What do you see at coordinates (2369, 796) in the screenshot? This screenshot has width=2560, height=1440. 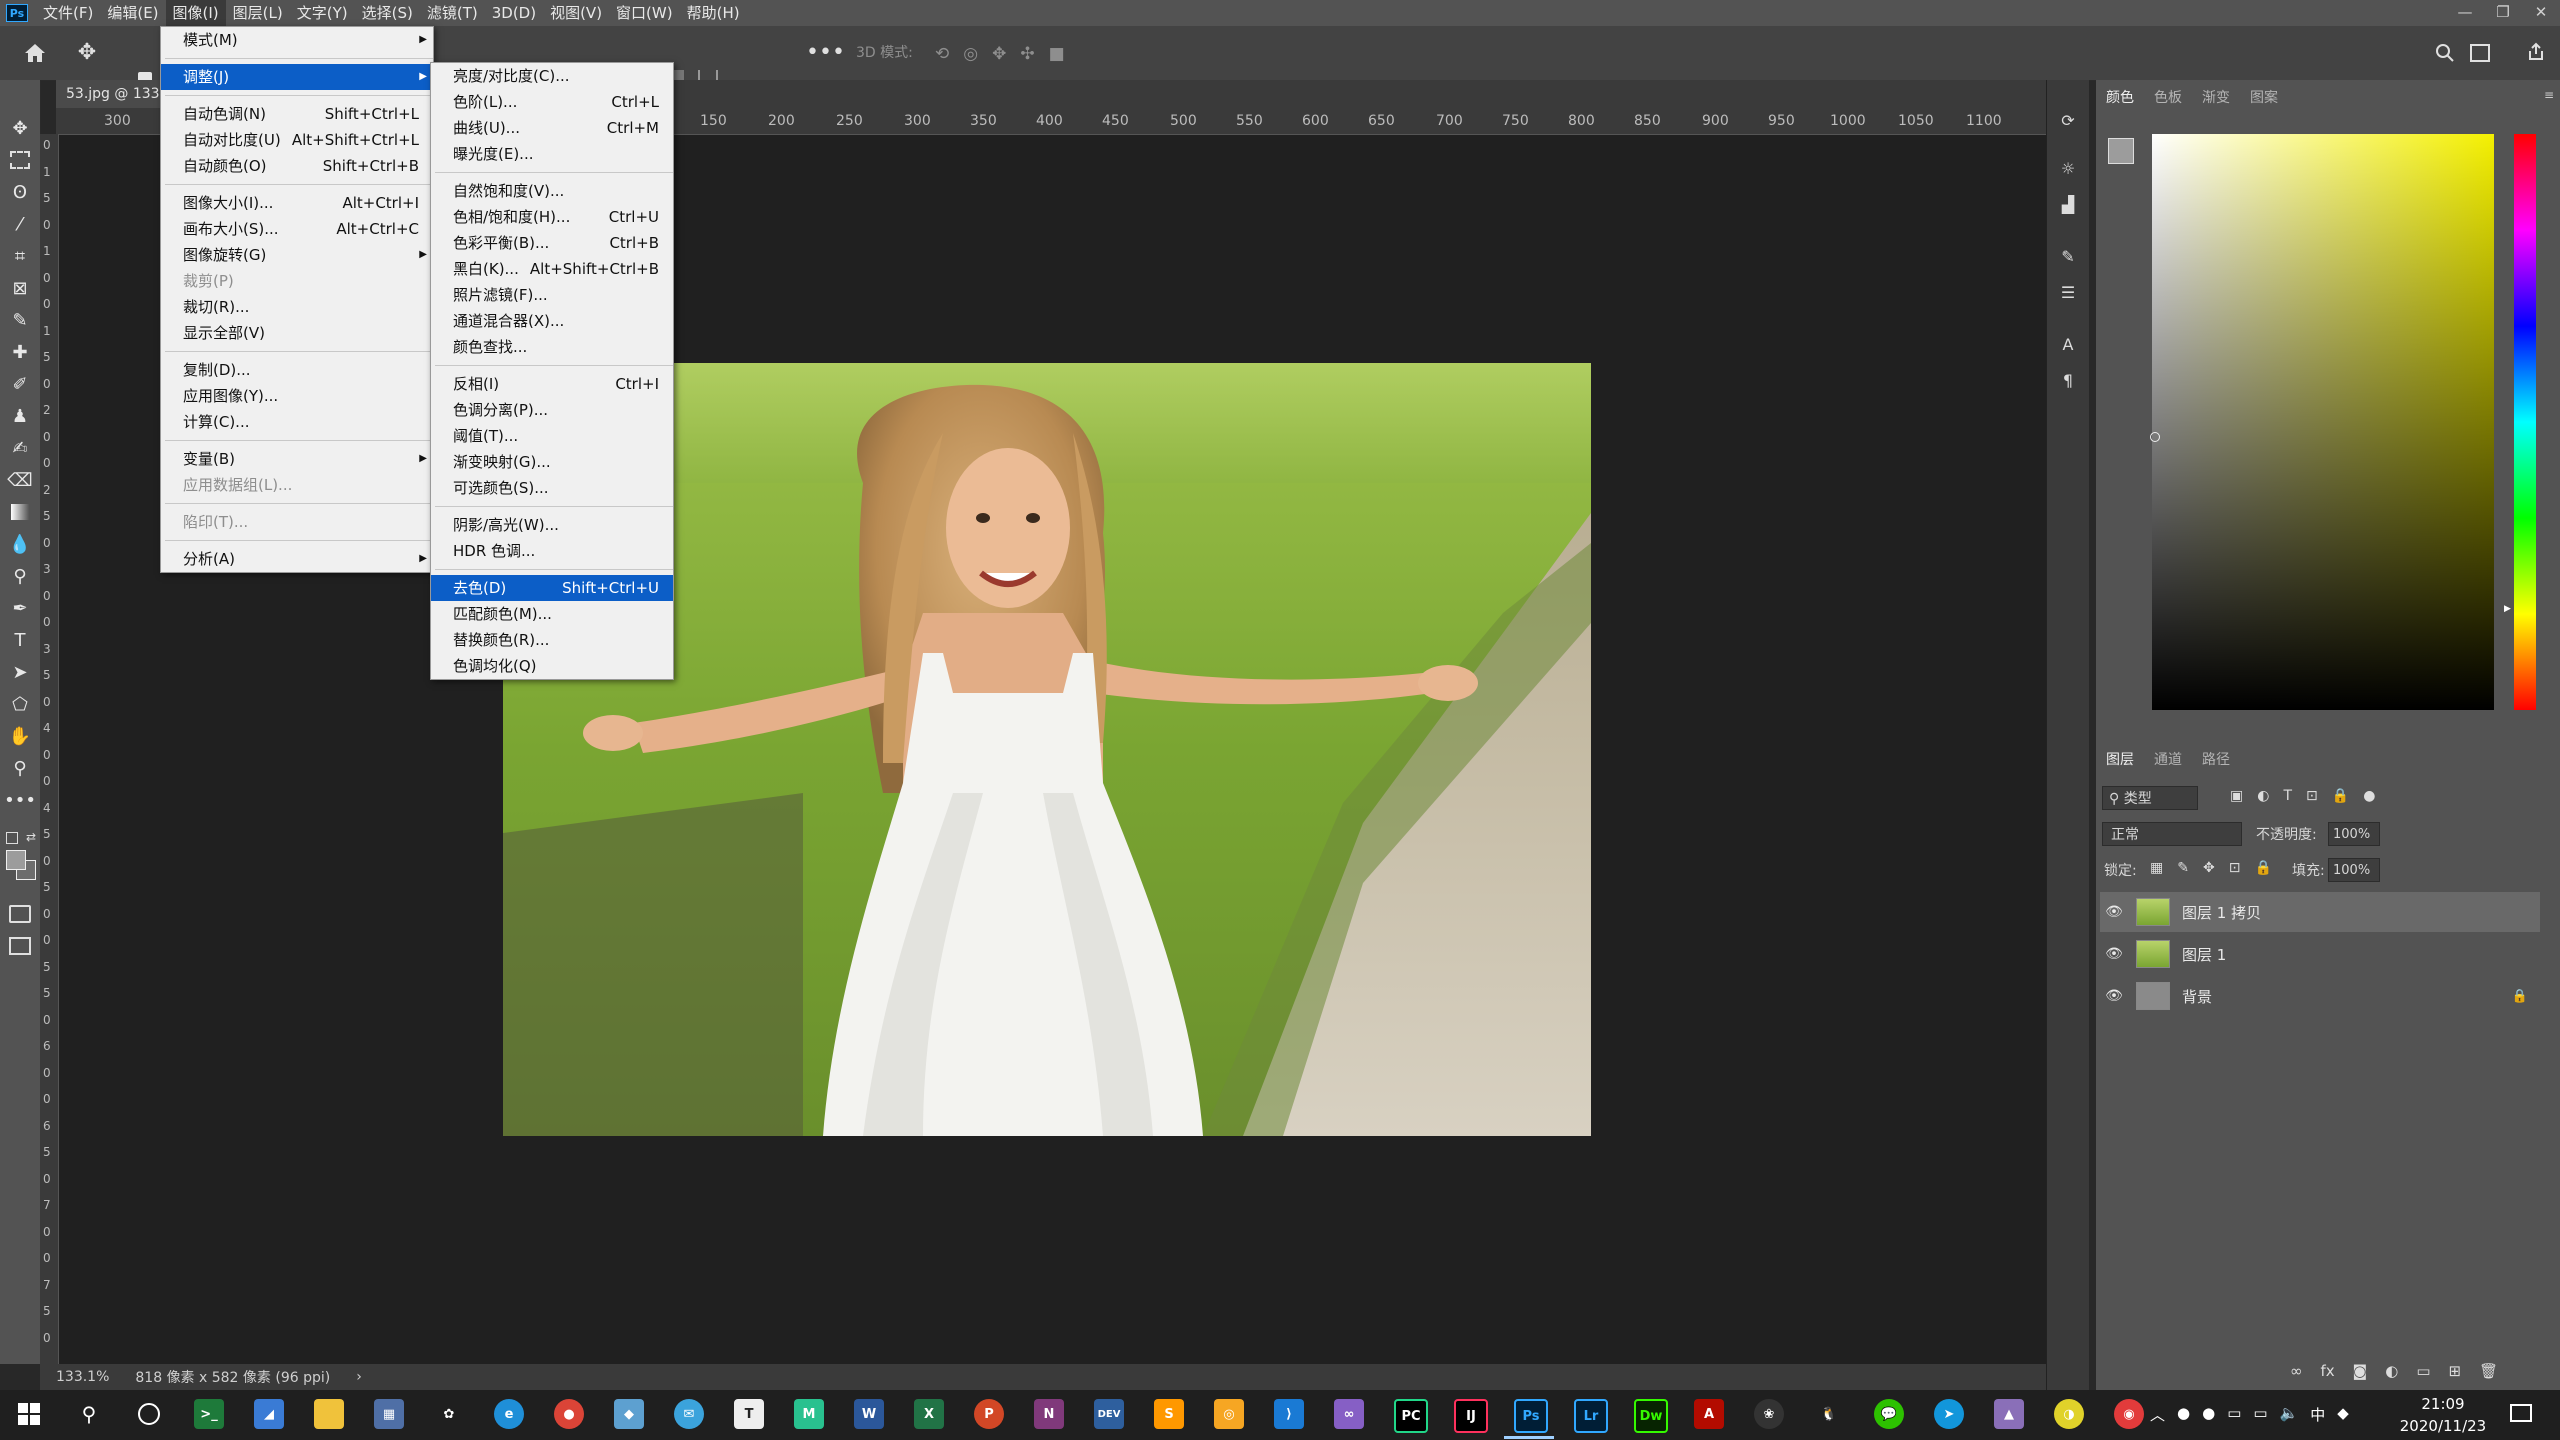 I see `filter-toggle-icon: ●` at bounding box center [2369, 796].